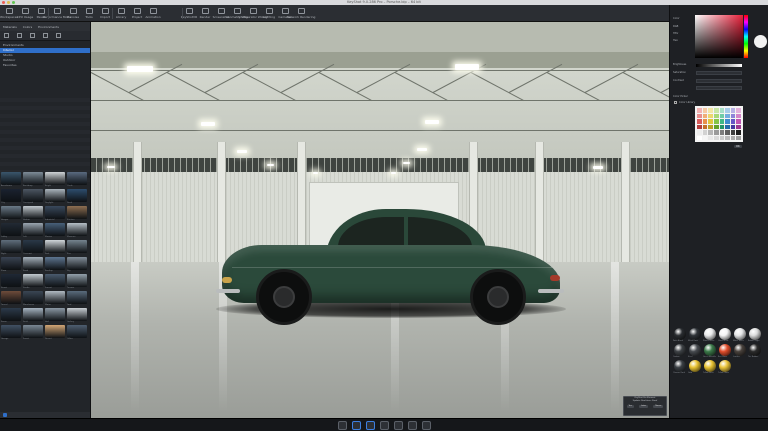 This screenshot has width=768, height=431. I want to click on material-ball: Red Gloss, so click(724, 351).